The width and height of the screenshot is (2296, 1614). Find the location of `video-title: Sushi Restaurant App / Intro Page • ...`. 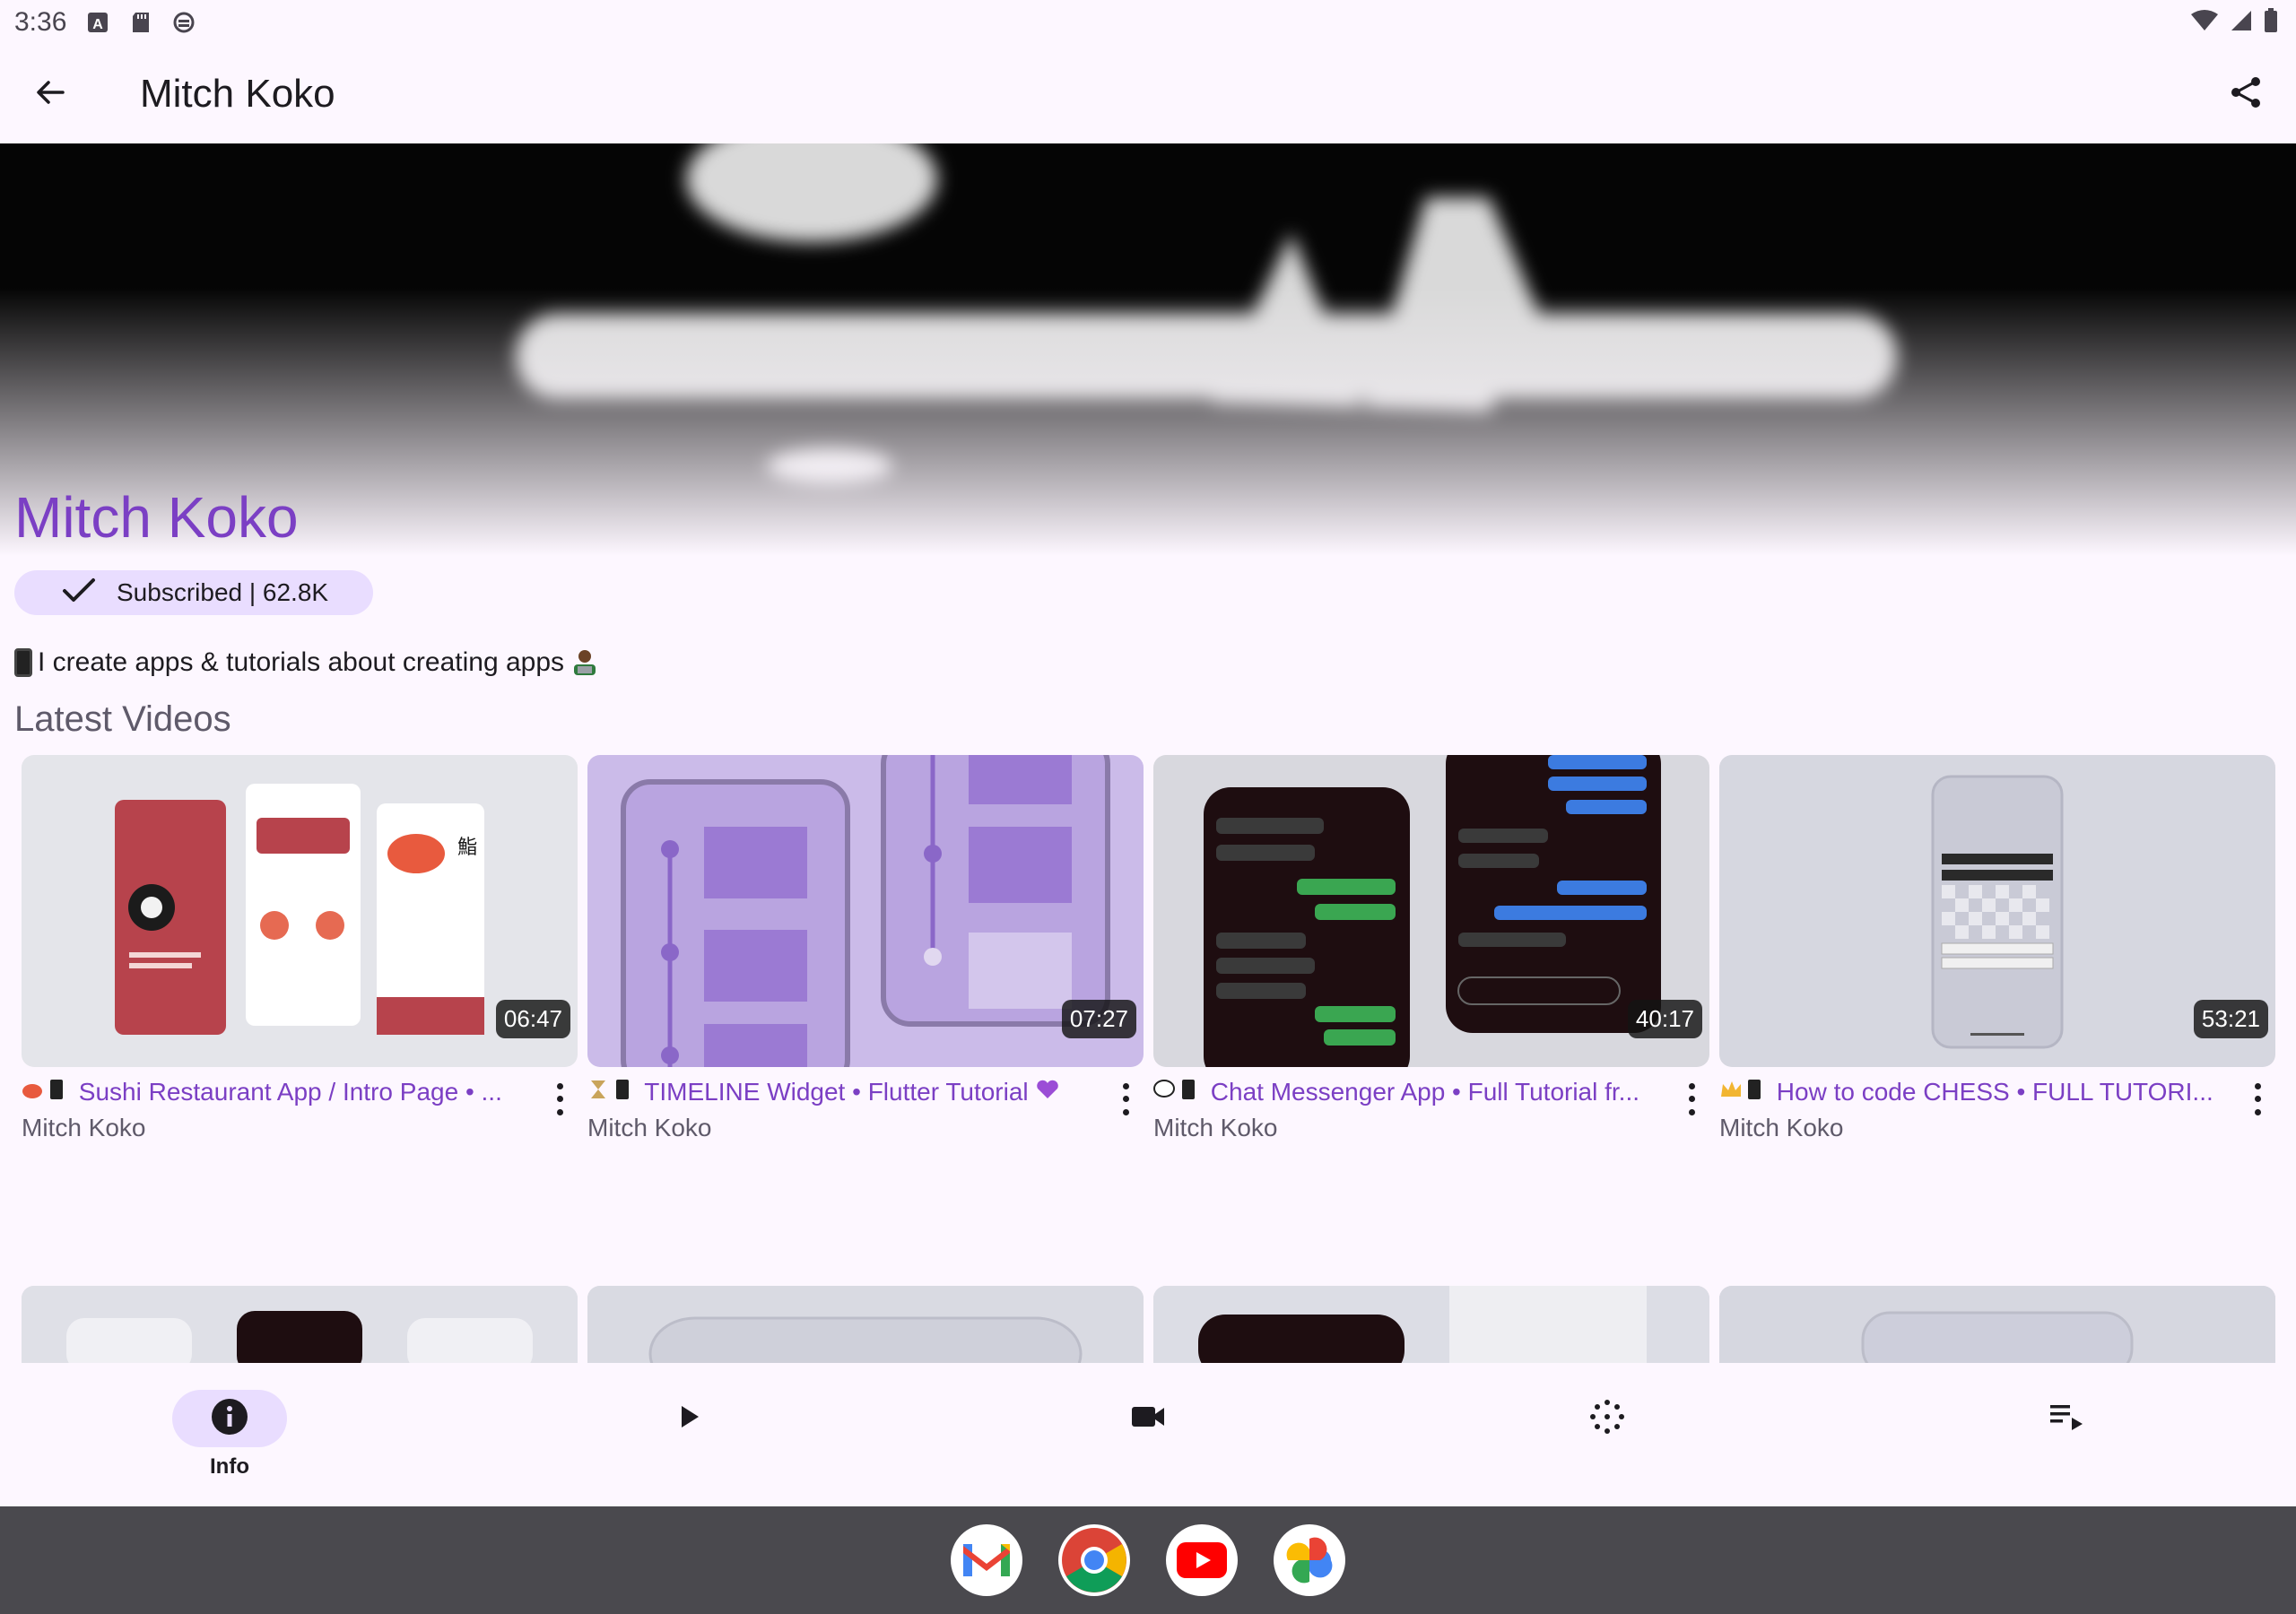

video-title: Sushi Restaurant App / Intro Page • ... is located at coordinates (273, 1092).